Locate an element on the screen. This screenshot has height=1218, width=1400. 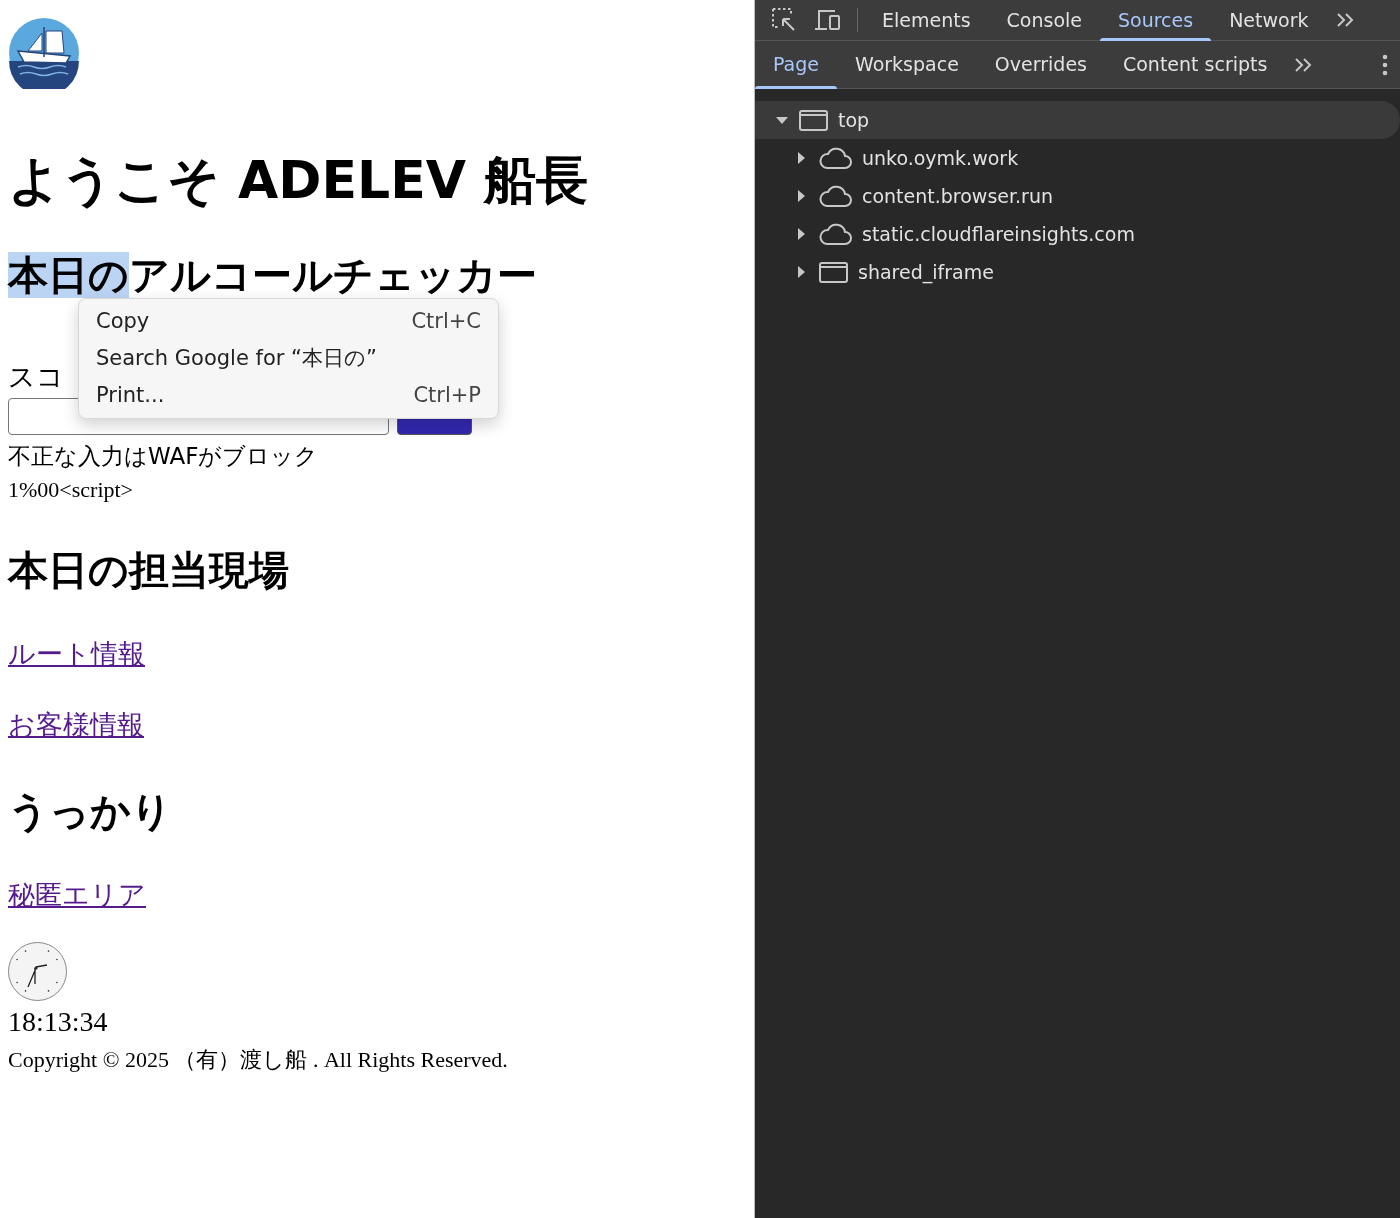
copyright-text: Copyright © 2025 （有）渡し船 . All Rights Reserved. is located at coordinates (258, 1059).